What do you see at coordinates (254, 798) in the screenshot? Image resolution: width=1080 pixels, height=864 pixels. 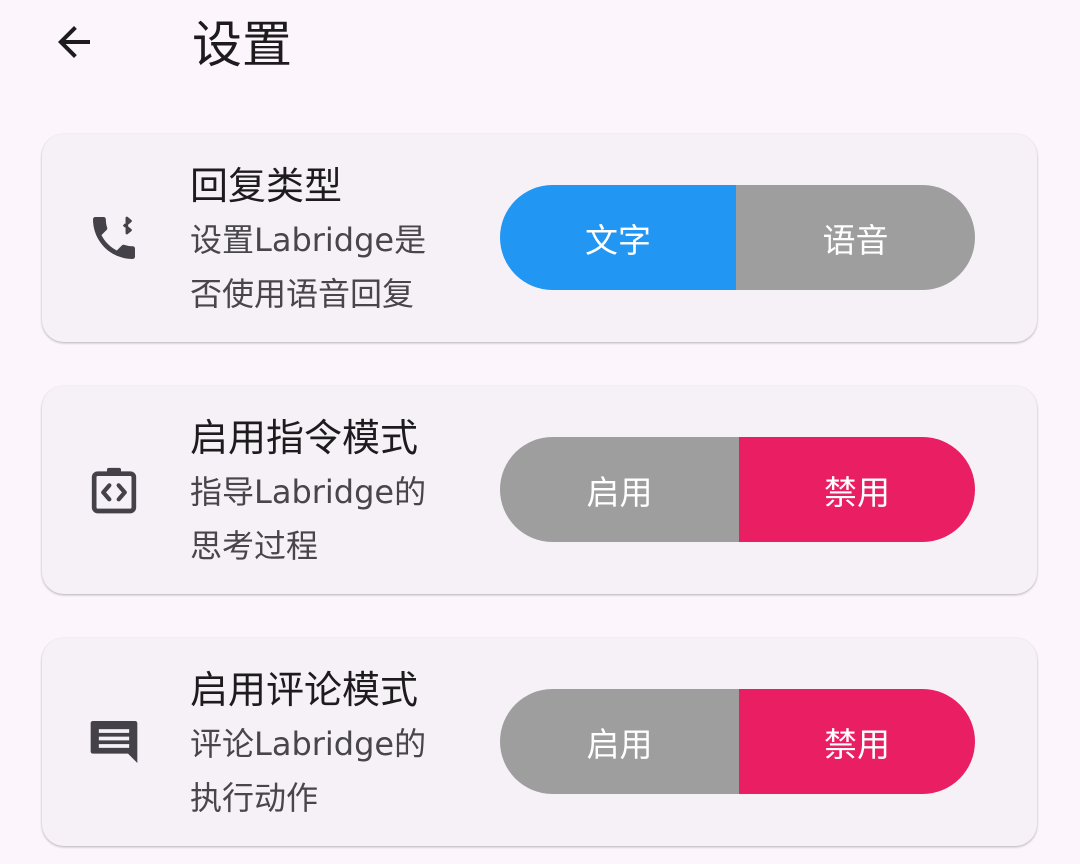 I see `setting-description-line: 执行动作` at bounding box center [254, 798].